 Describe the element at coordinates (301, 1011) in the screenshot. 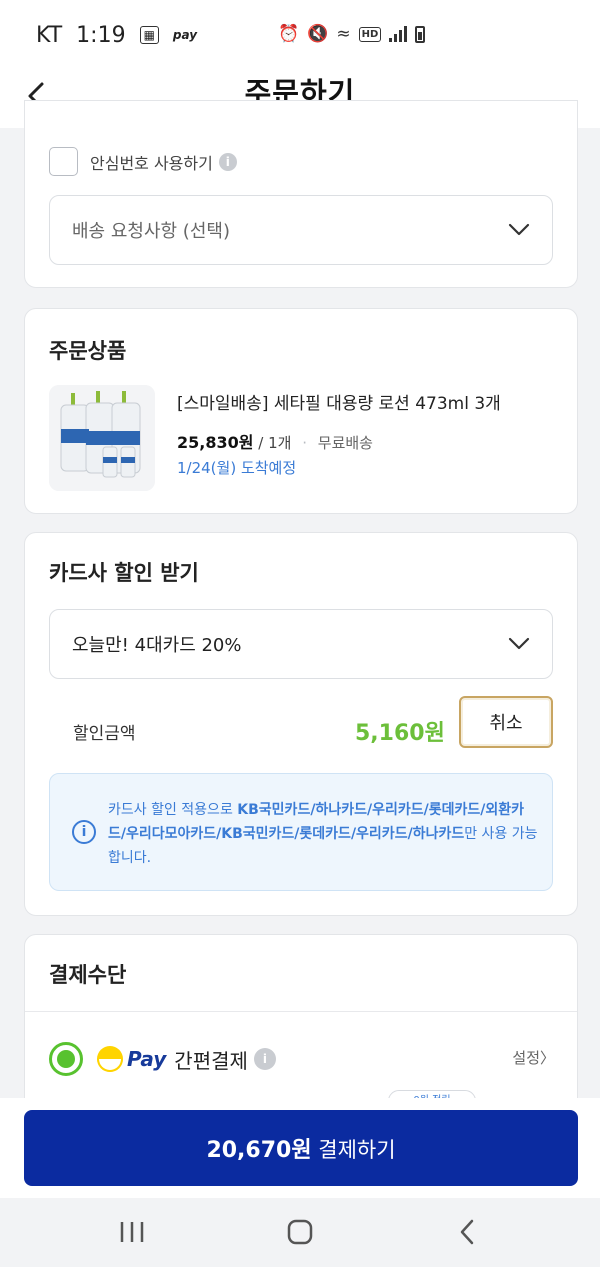

I see `section-divider` at that location.